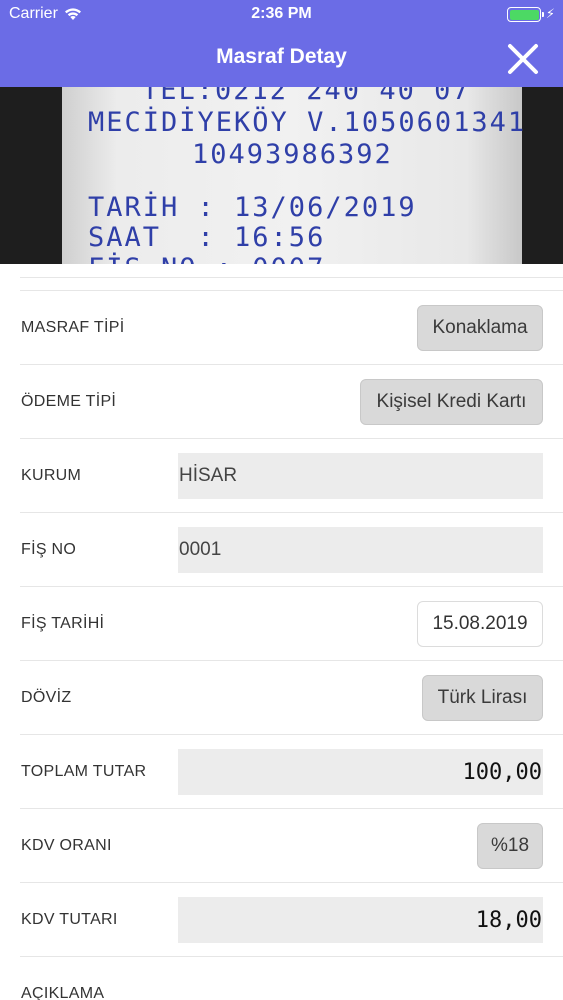 This screenshot has height=1000, width=563. Describe the element at coordinates (510, 846) in the screenshot. I see `kdv-orani-selector: %18` at that location.